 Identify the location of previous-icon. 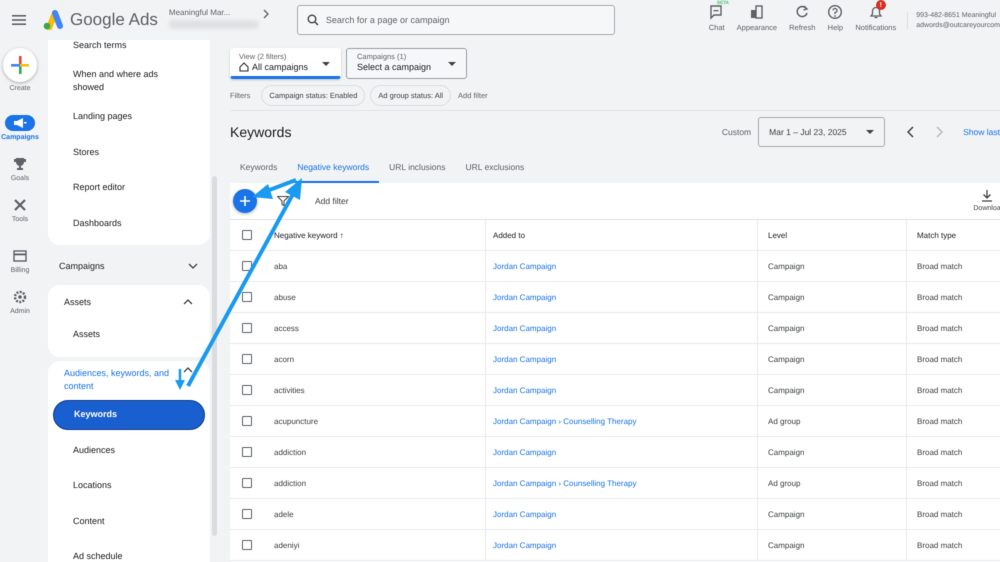
(910, 132).